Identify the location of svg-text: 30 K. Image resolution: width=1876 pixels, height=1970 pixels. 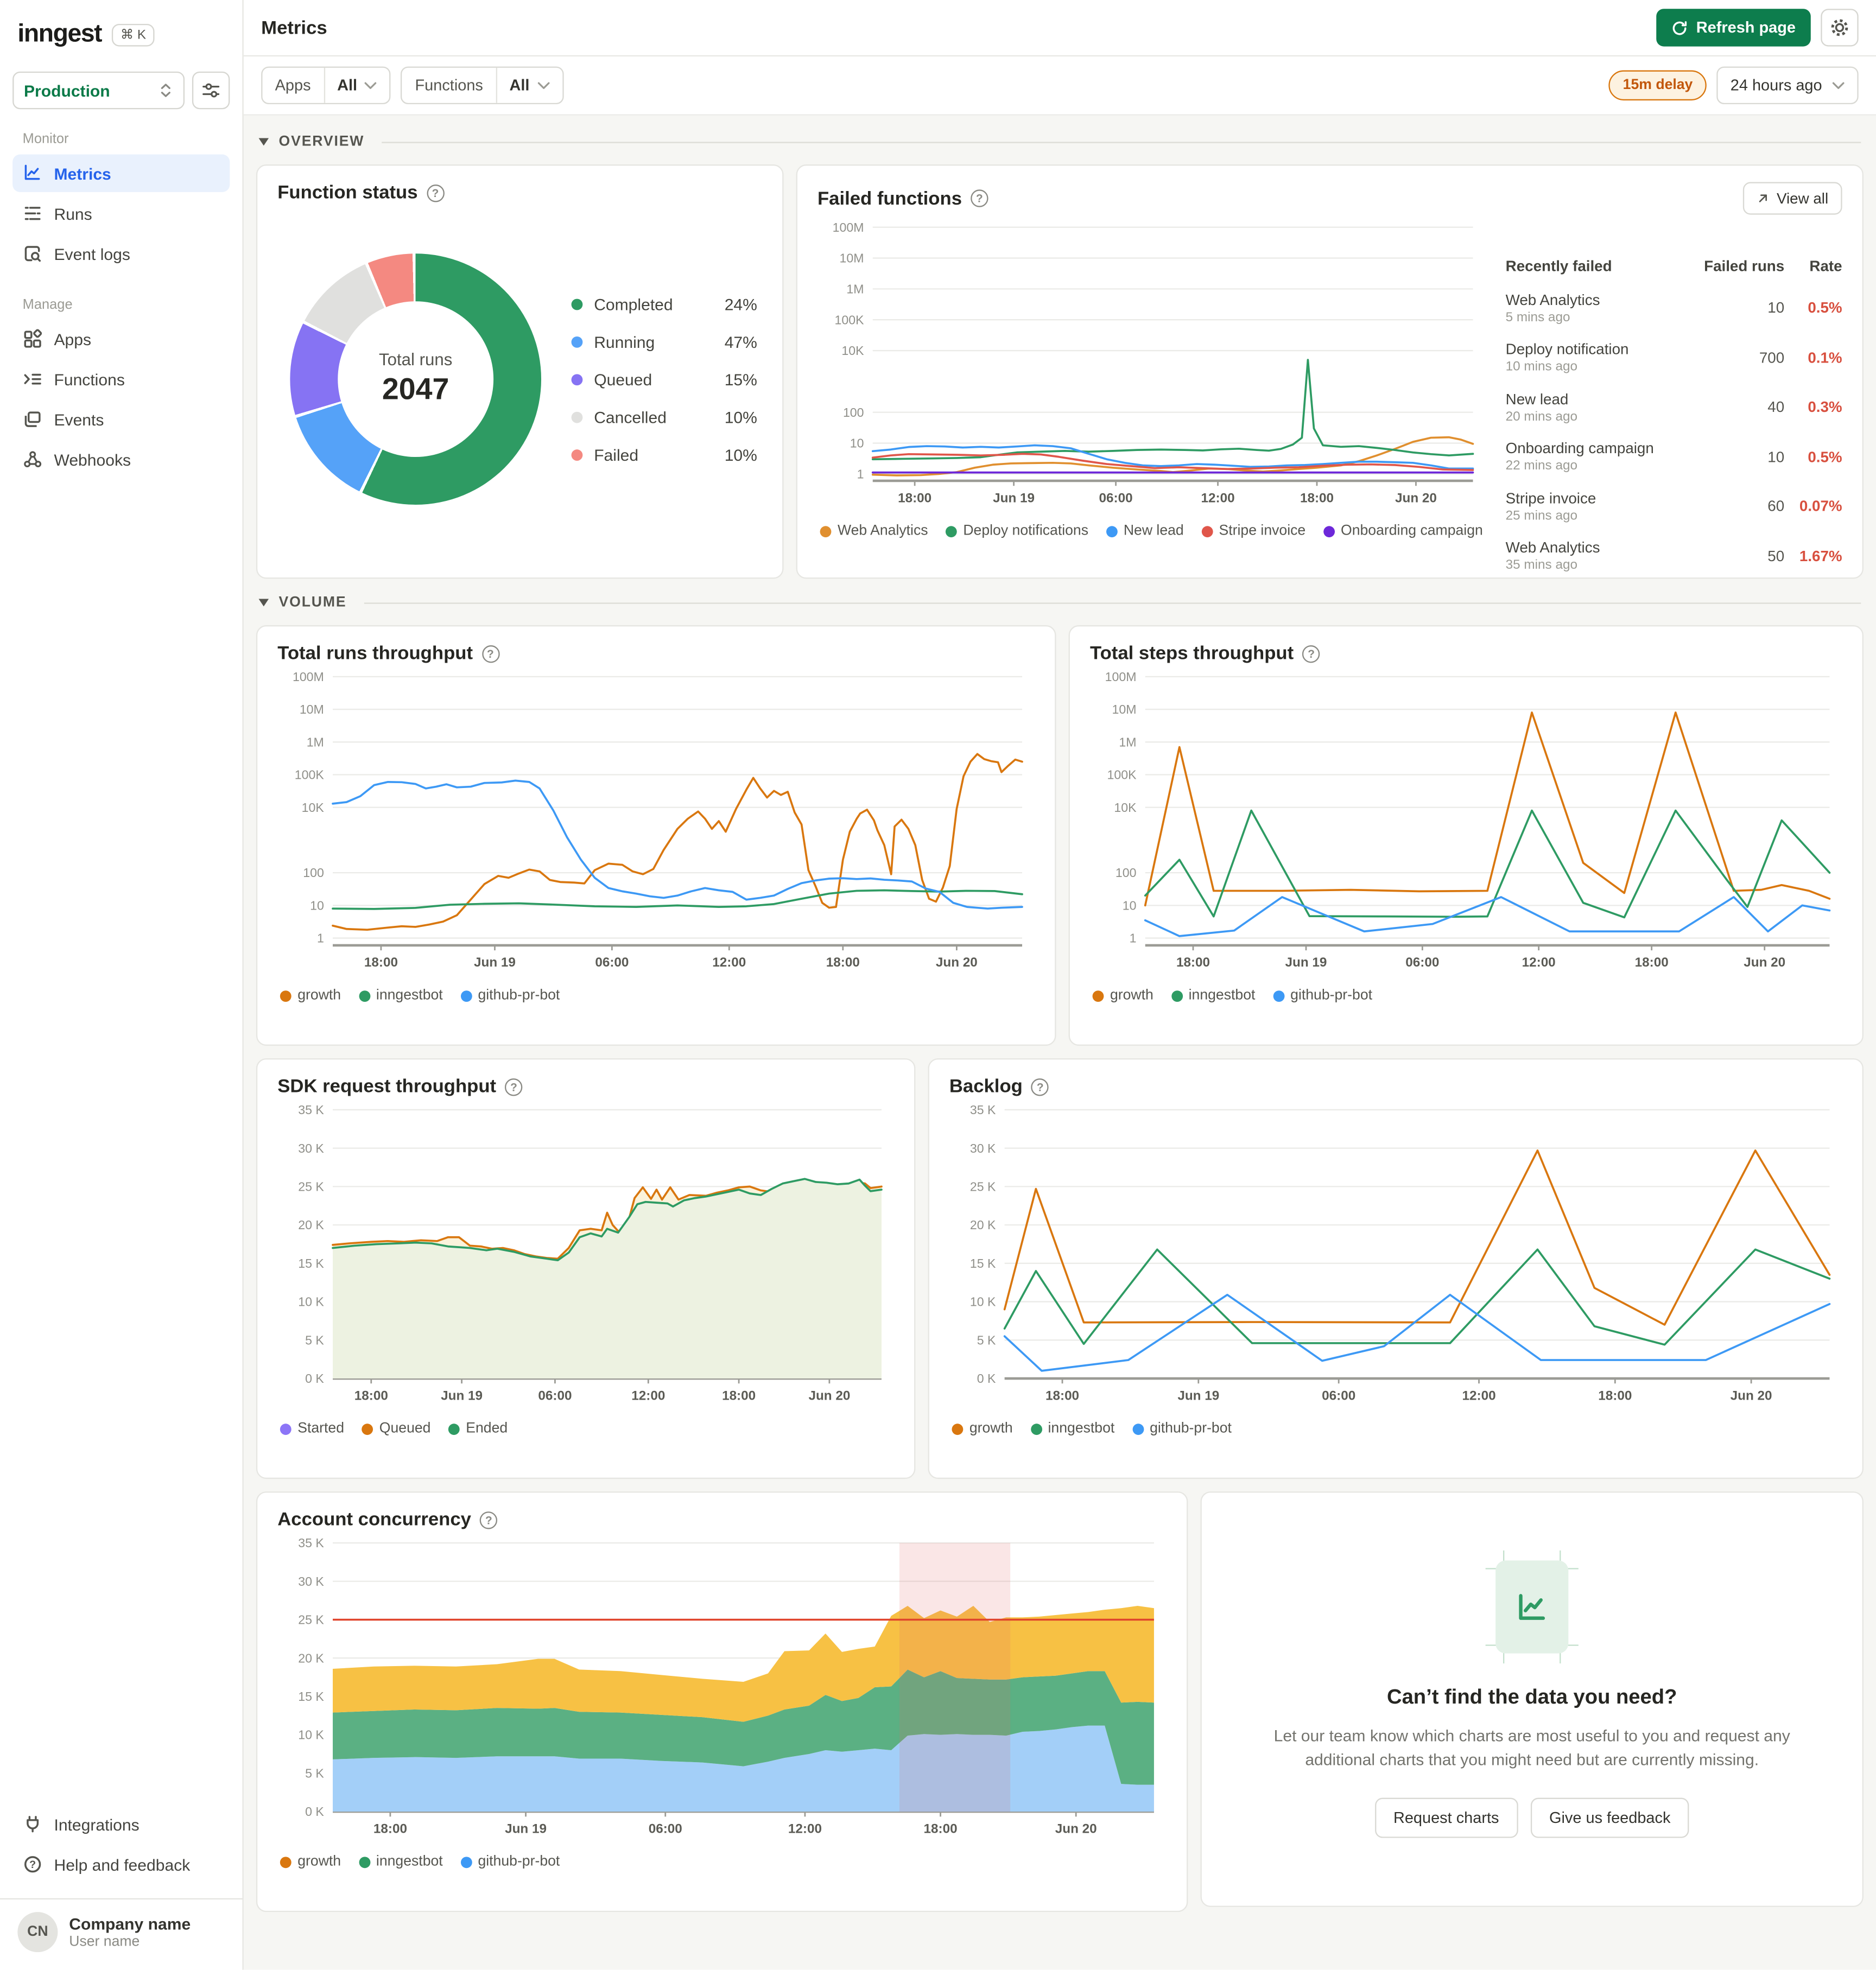
(311, 1148).